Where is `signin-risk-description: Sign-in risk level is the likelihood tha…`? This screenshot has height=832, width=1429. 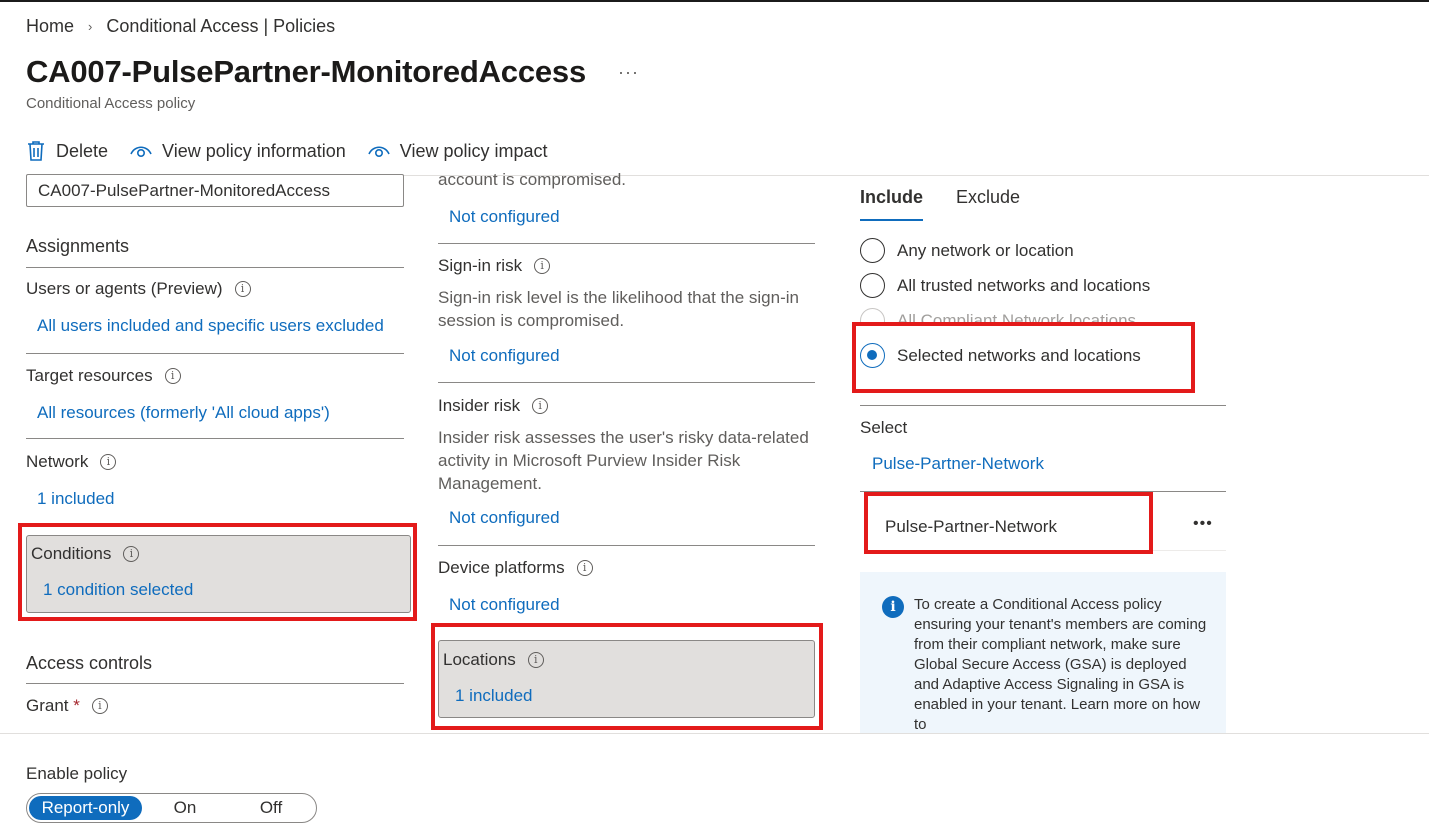 signin-risk-description: Sign-in risk level is the likelihood tha… is located at coordinates (618, 309).